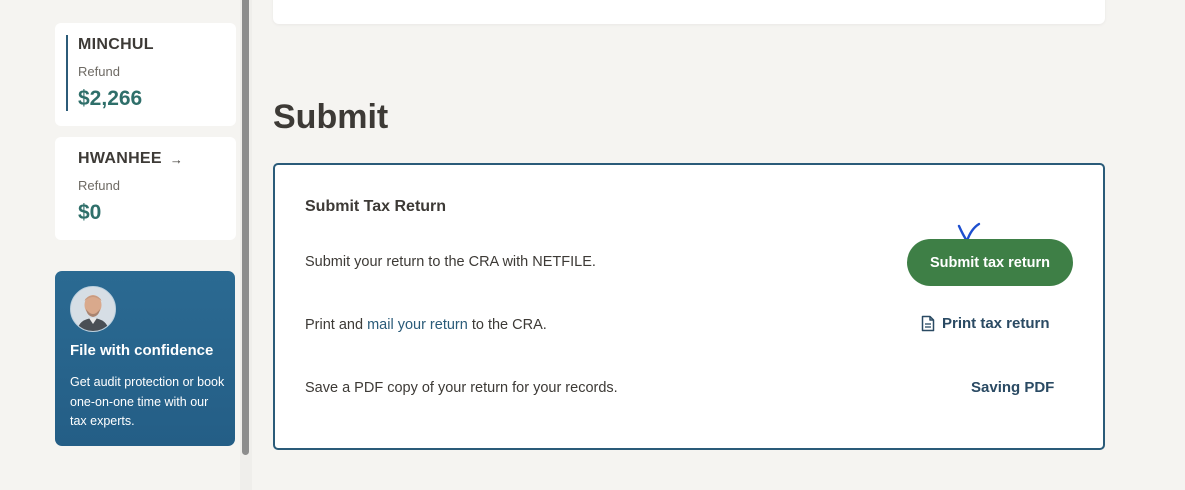 The image size is (1185, 490). What do you see at coordinates (145, 188) in the screenshot?
I see `person-card-hwanhee: HWANHEE → Refund $0` at bounding box center [145, 188].